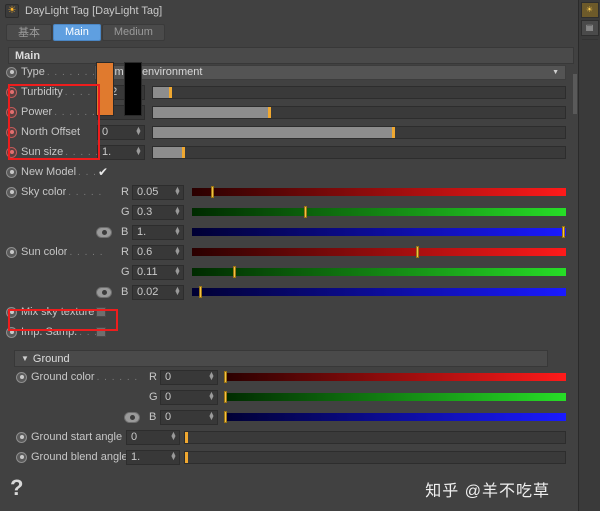  What do you see at coordinates (359, 92) in the screenshot?
I see `turbidity-slider` at bounding box center [359, 92].